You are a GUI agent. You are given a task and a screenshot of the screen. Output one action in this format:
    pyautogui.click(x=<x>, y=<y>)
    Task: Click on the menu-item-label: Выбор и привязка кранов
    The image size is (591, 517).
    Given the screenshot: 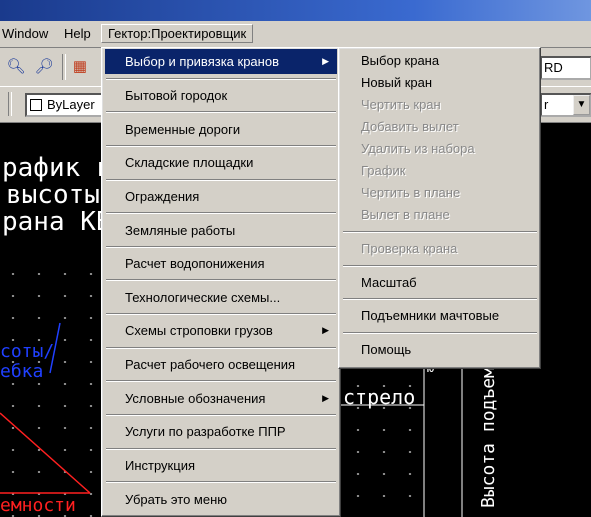 What is the action you would take?
    pyautogui.click(x=202, y=61)
    